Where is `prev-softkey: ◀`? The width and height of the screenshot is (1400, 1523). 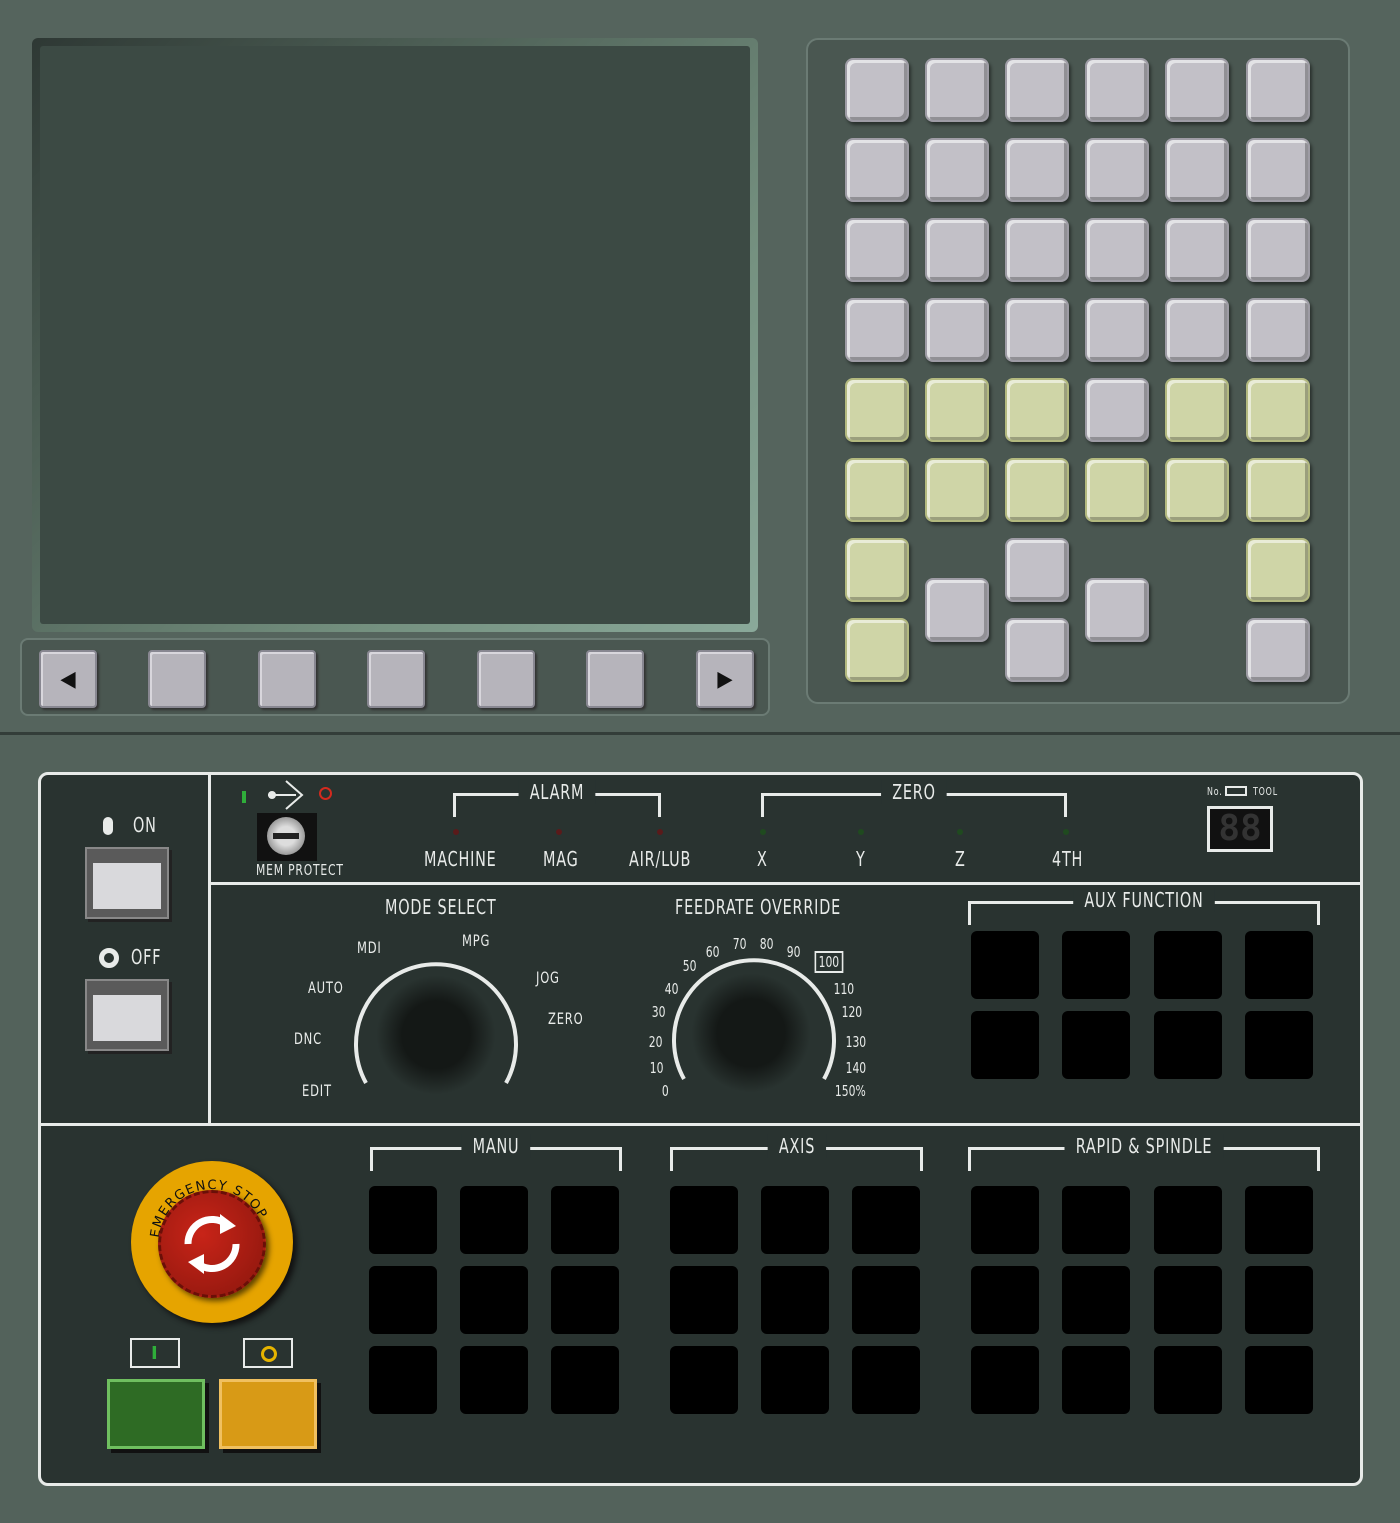 prev-softkey: ◀ is located at coordinates (68, 679).